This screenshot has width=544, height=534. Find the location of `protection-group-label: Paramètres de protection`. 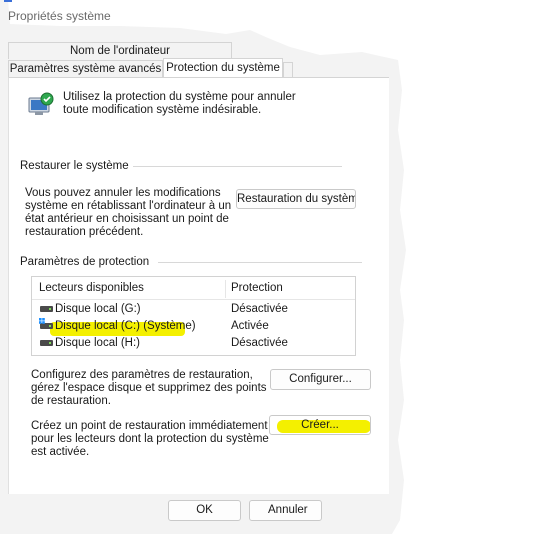

protection-group-label: Paramètres de protection is located at coordinates (87, 262).